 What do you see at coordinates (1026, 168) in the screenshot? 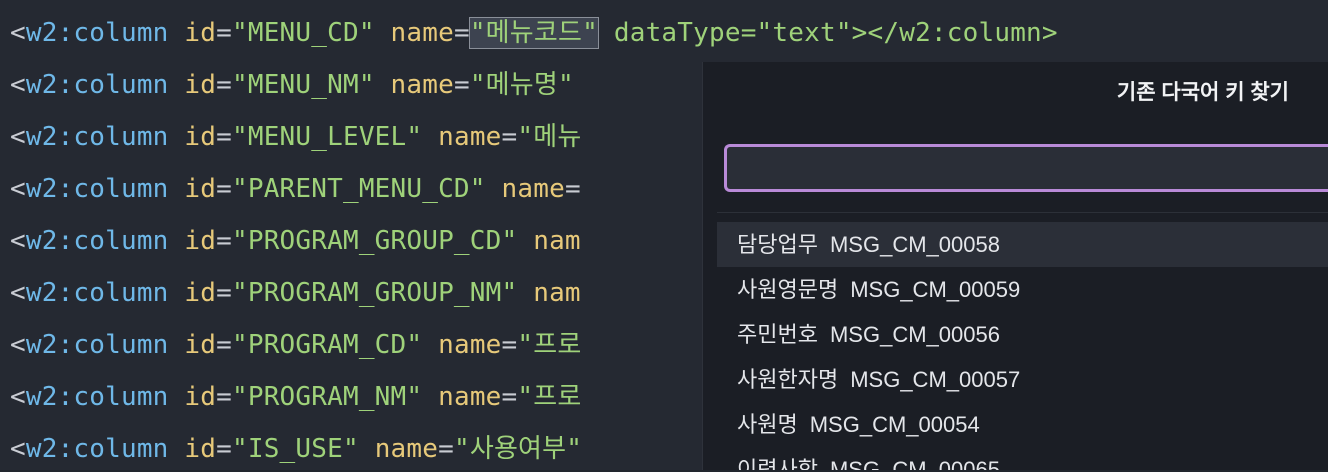
I see `key-search-input` at bounding box center [1026, 168].